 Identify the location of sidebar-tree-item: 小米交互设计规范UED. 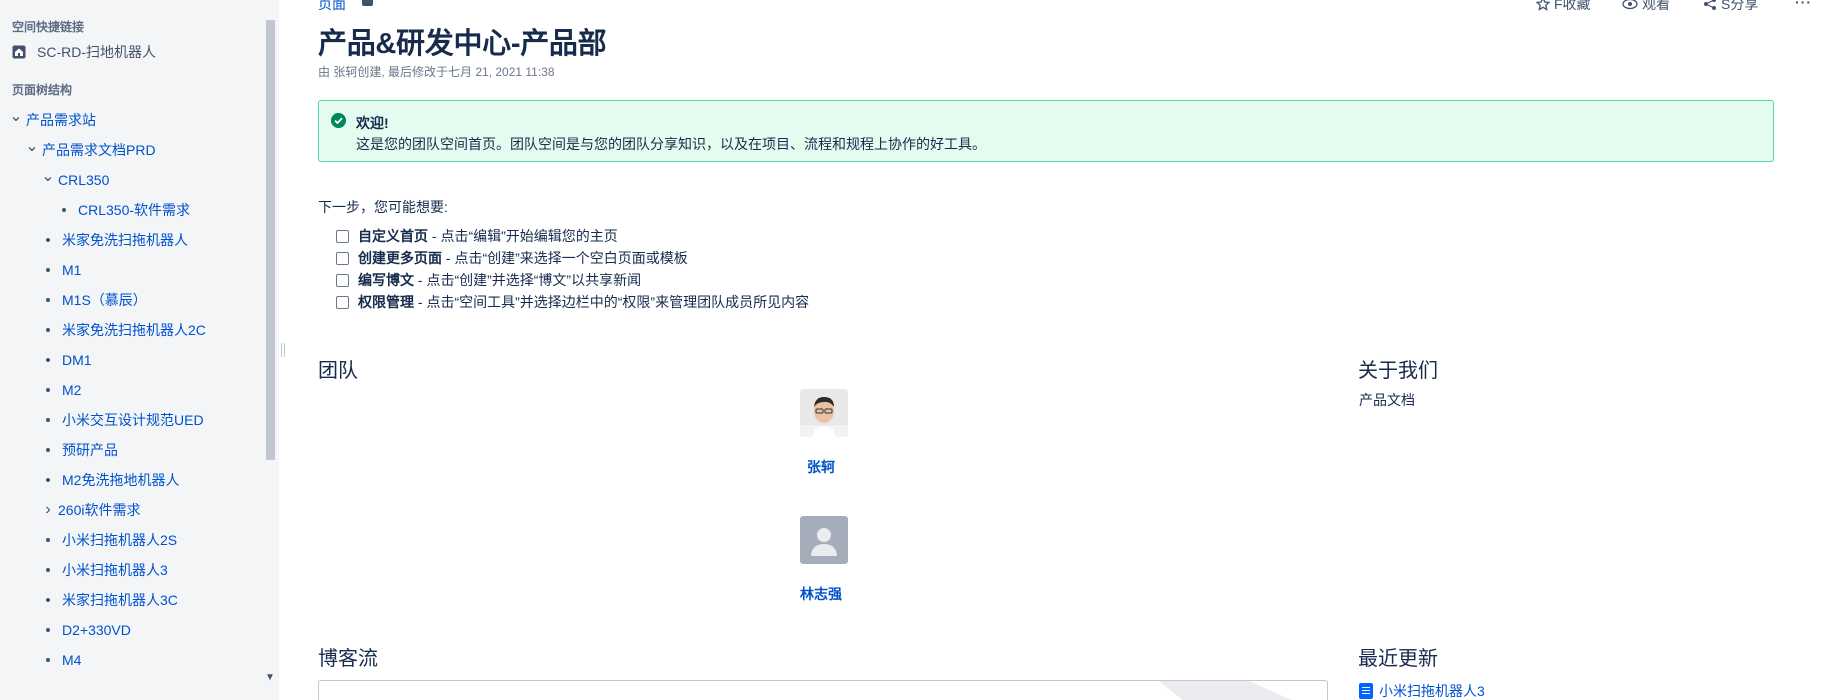
(123, 420).